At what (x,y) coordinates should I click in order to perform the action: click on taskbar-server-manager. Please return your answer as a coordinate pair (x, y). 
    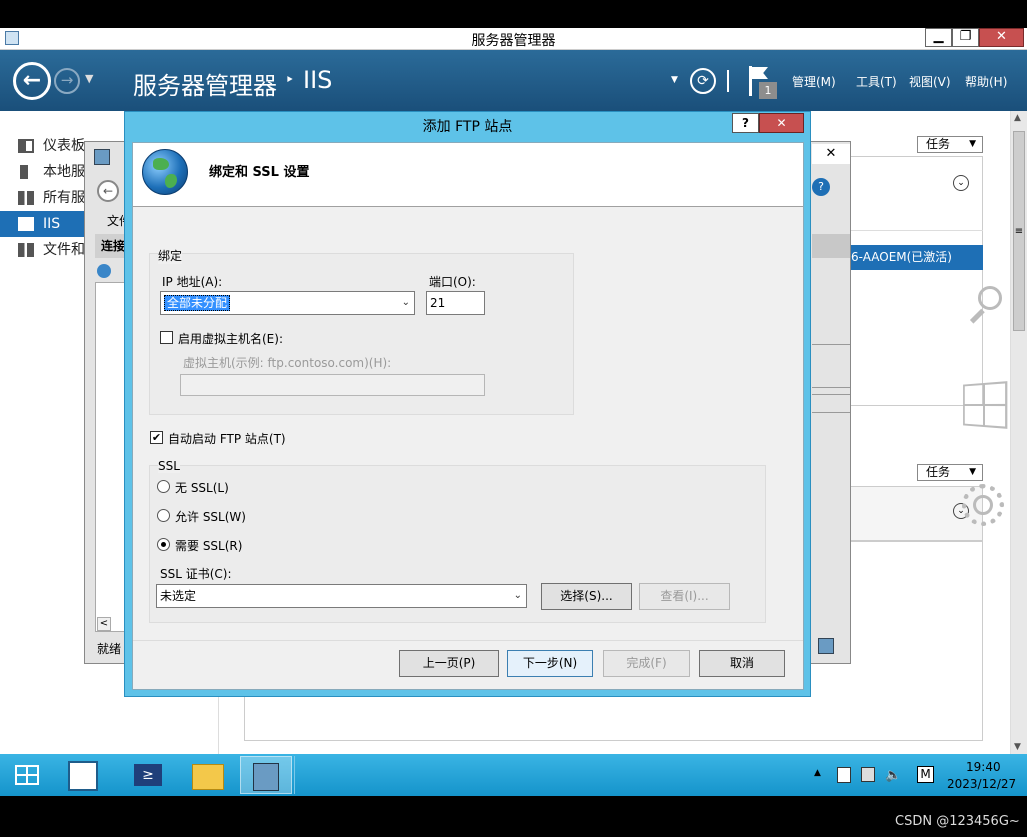
    Looking at the image, I should click on (84, 775).